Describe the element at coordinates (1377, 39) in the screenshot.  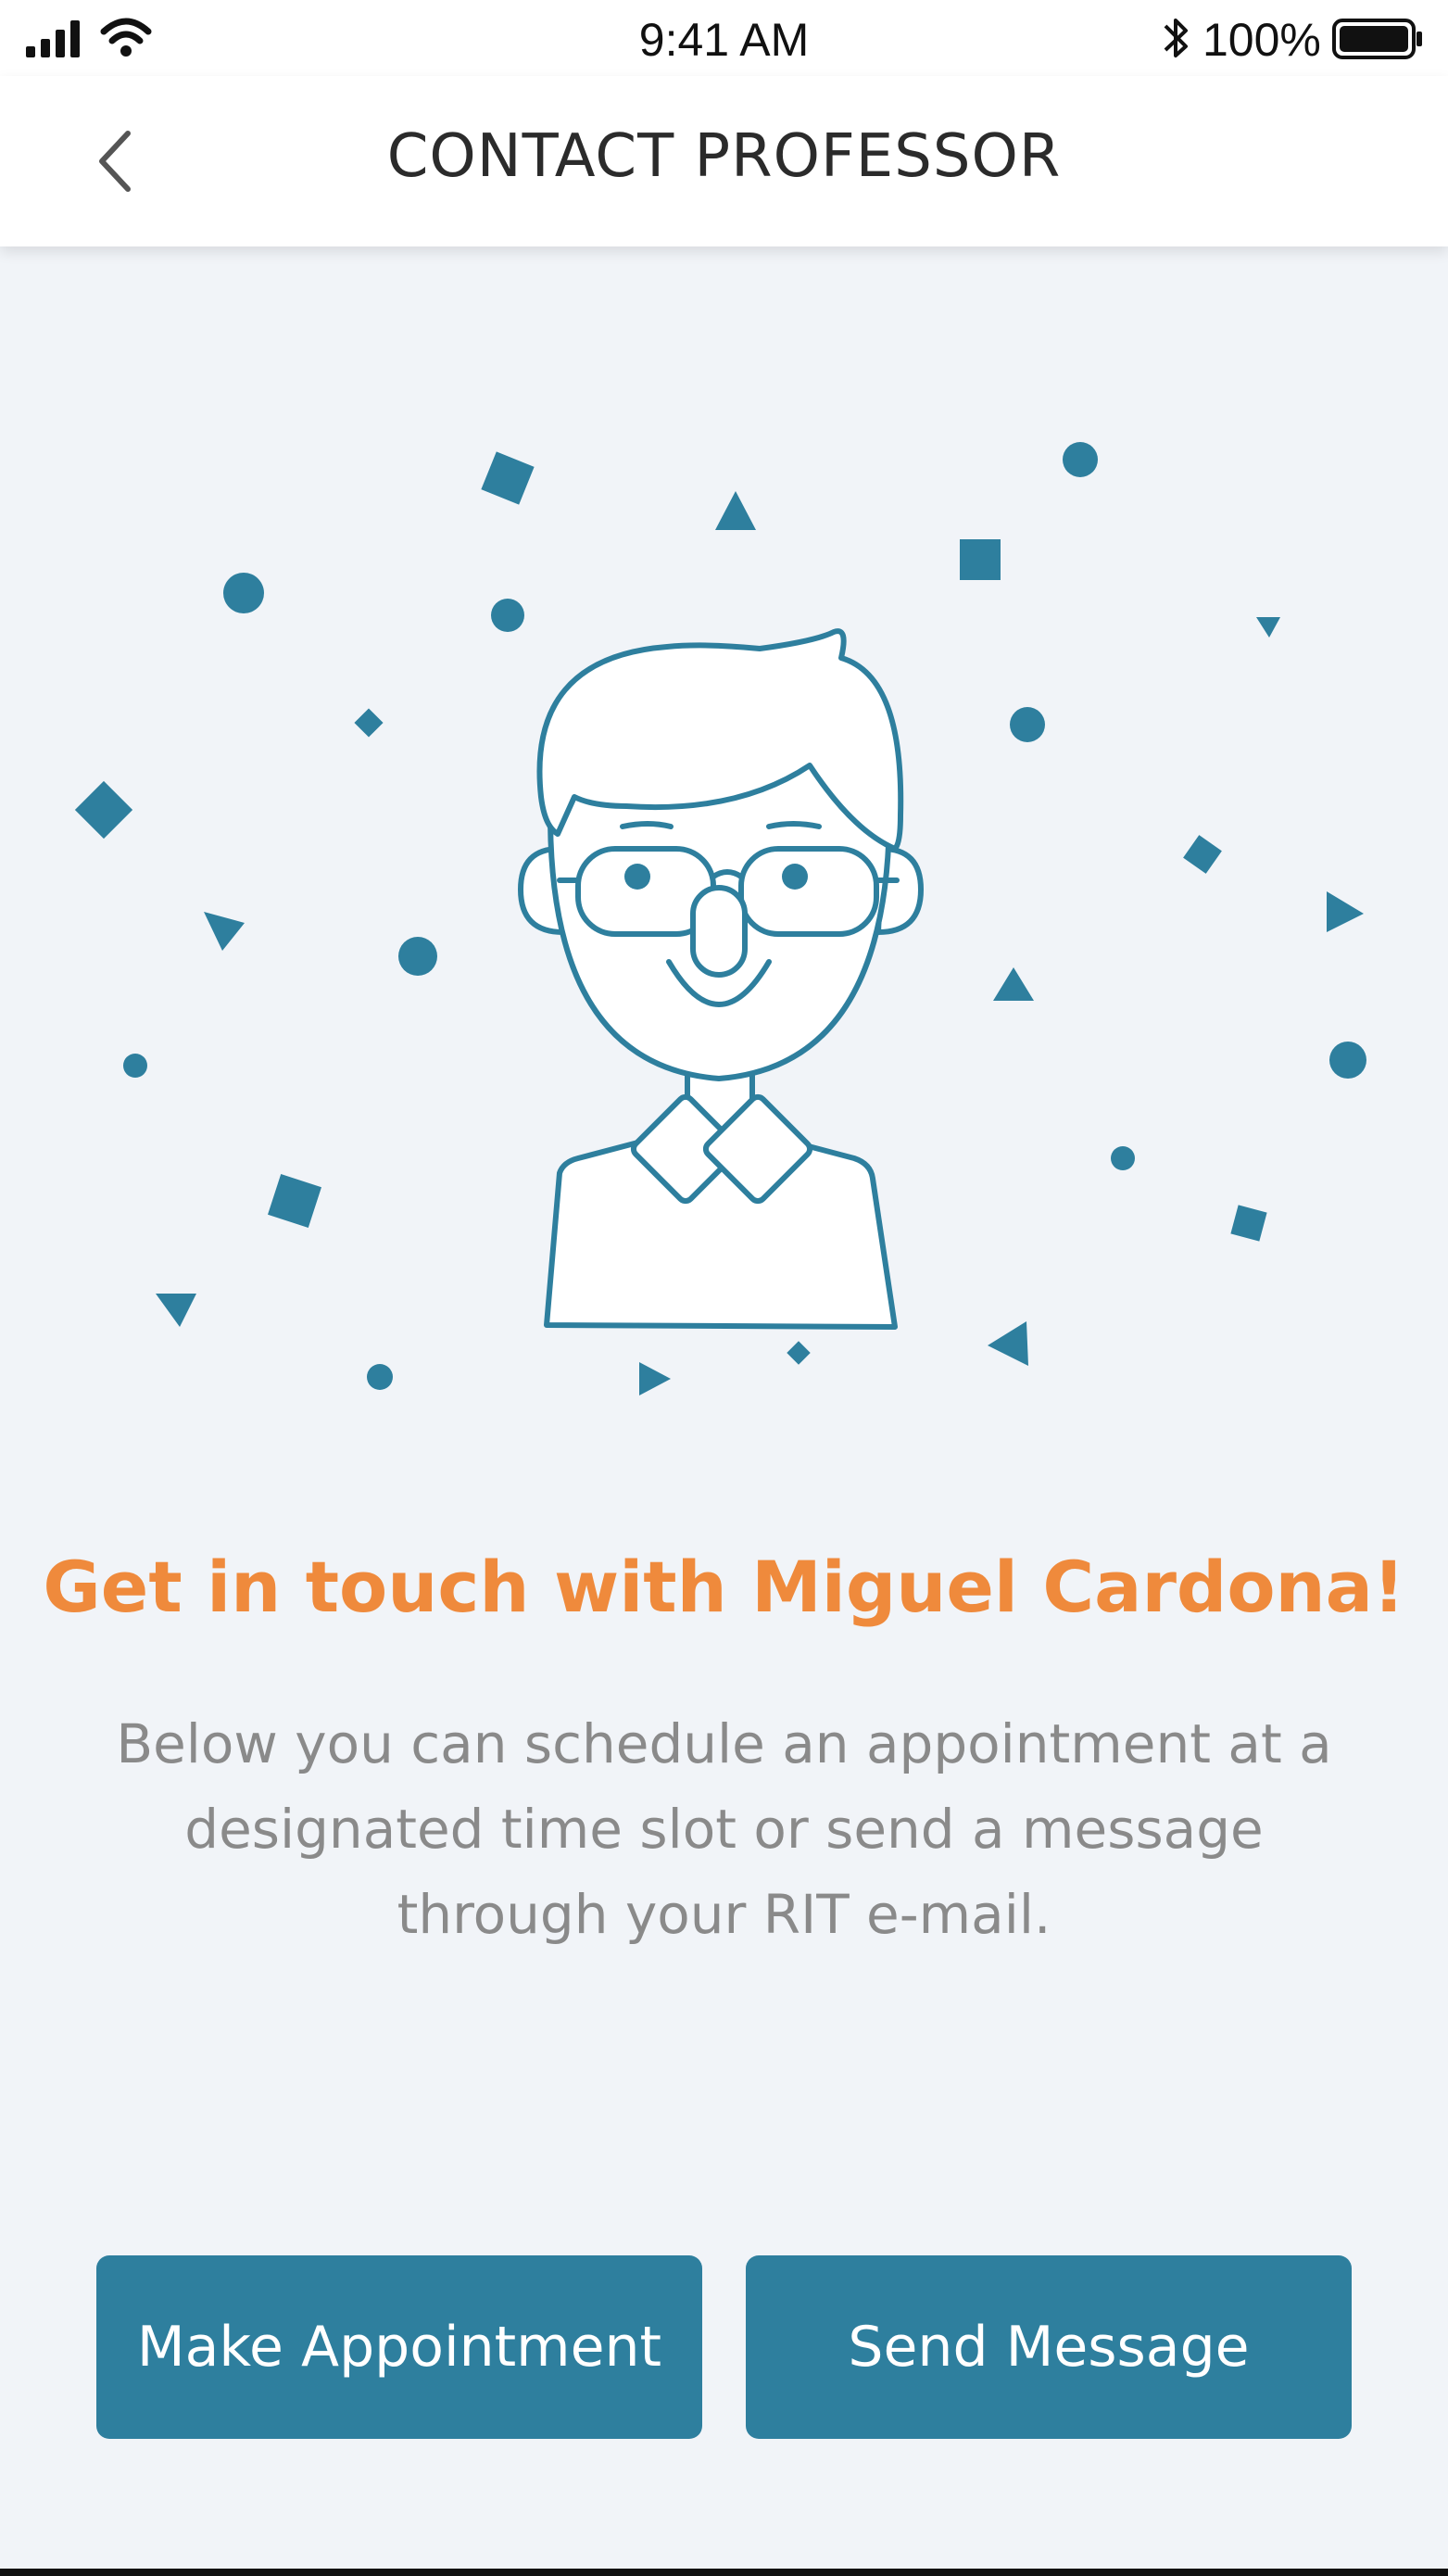
I see `battery-icon` at that location.